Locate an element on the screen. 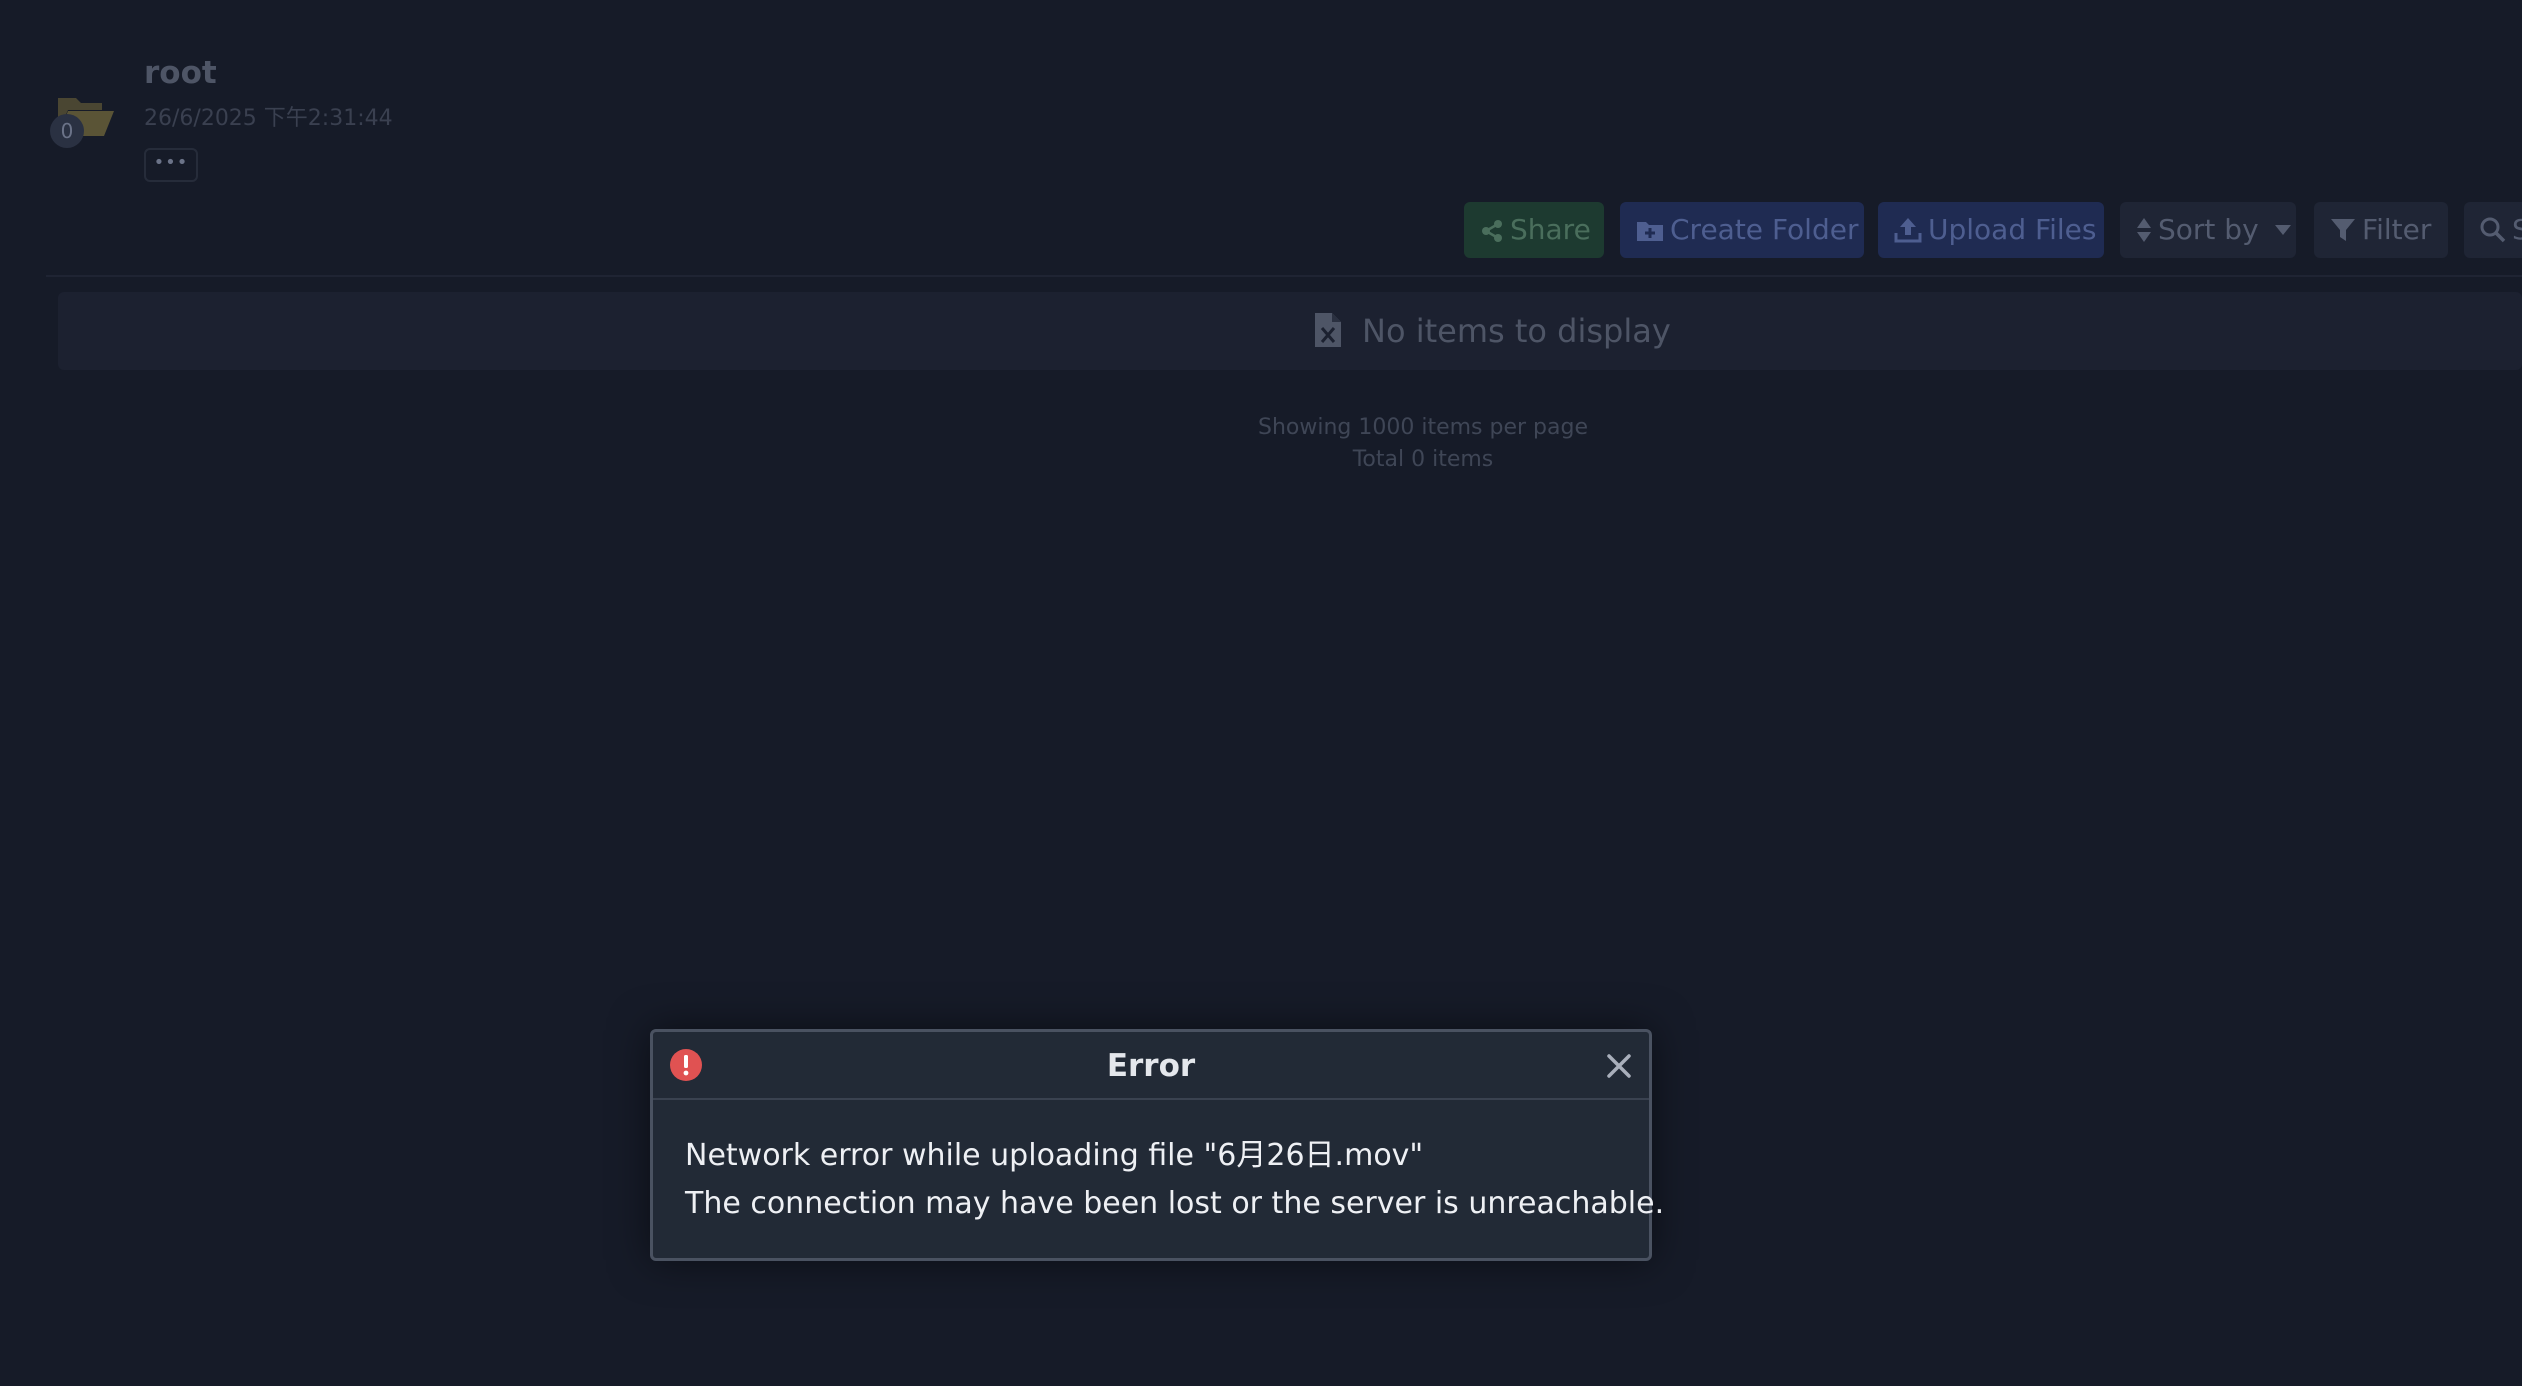 The height and width of the screenshot is (1386, 2522). upload-icon is located at coordinates (1908, 230).